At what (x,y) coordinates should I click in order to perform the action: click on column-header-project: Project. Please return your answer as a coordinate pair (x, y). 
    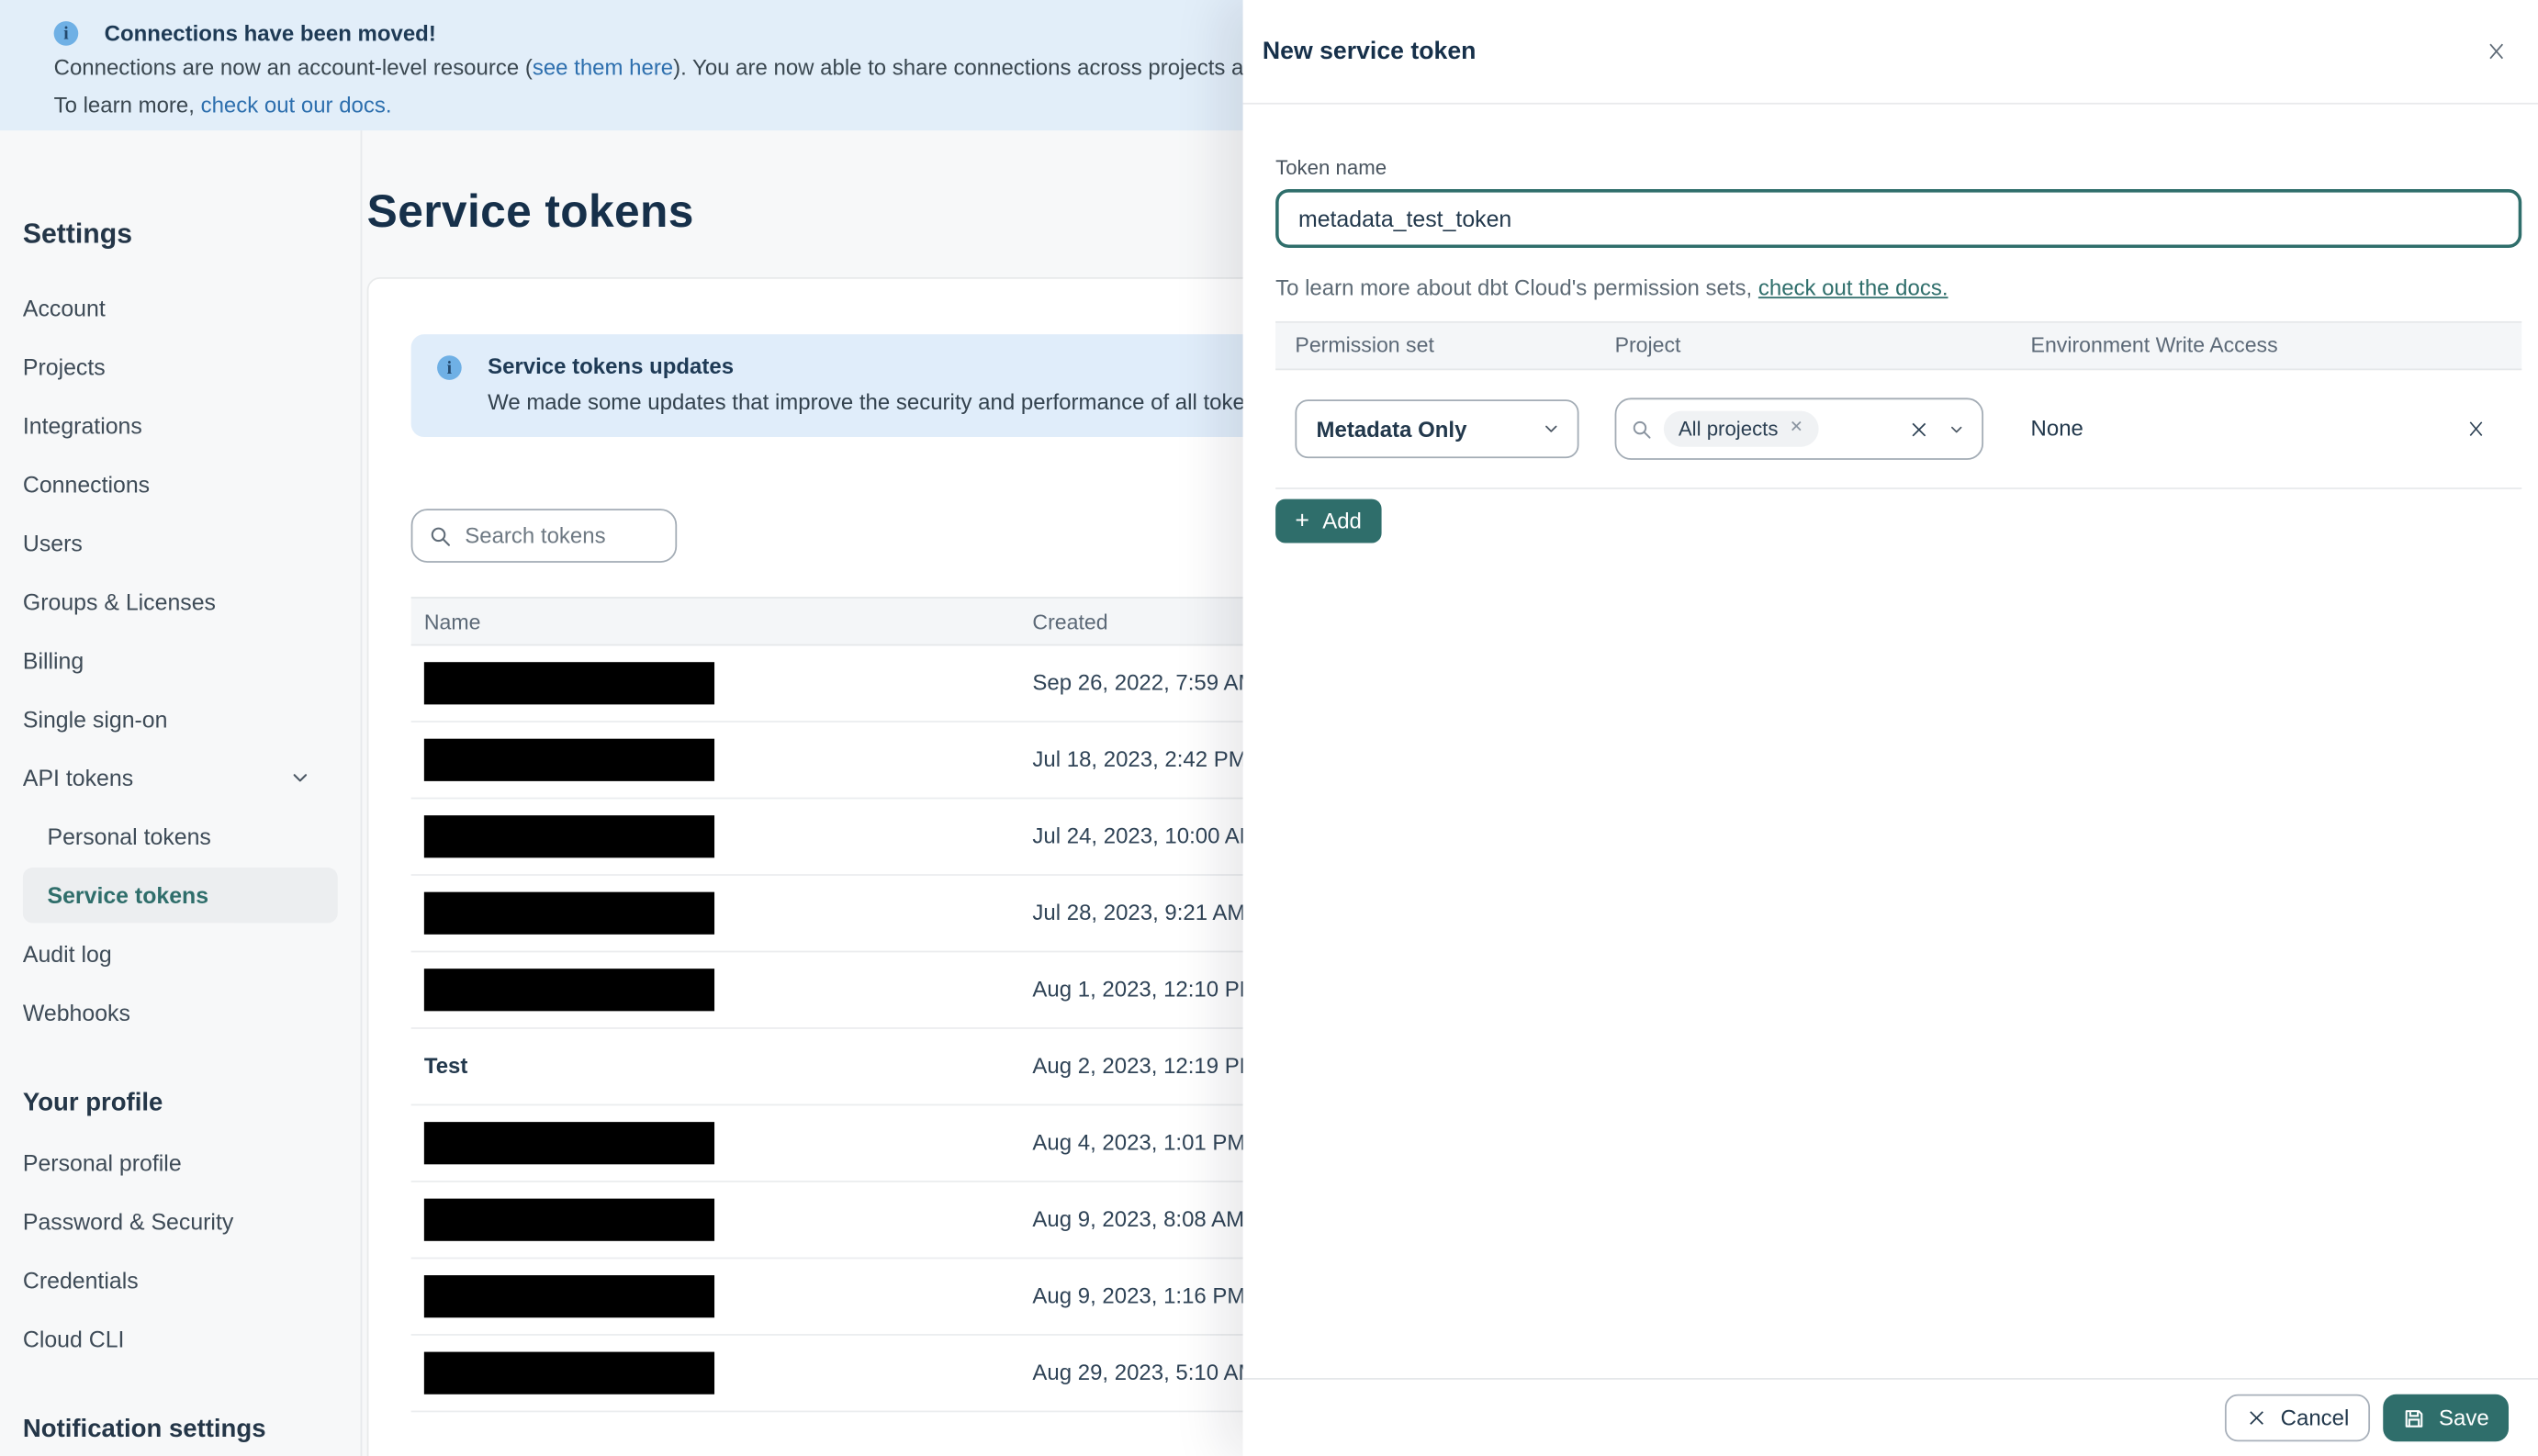
    Looking at the image, I should click on (1647, 345).